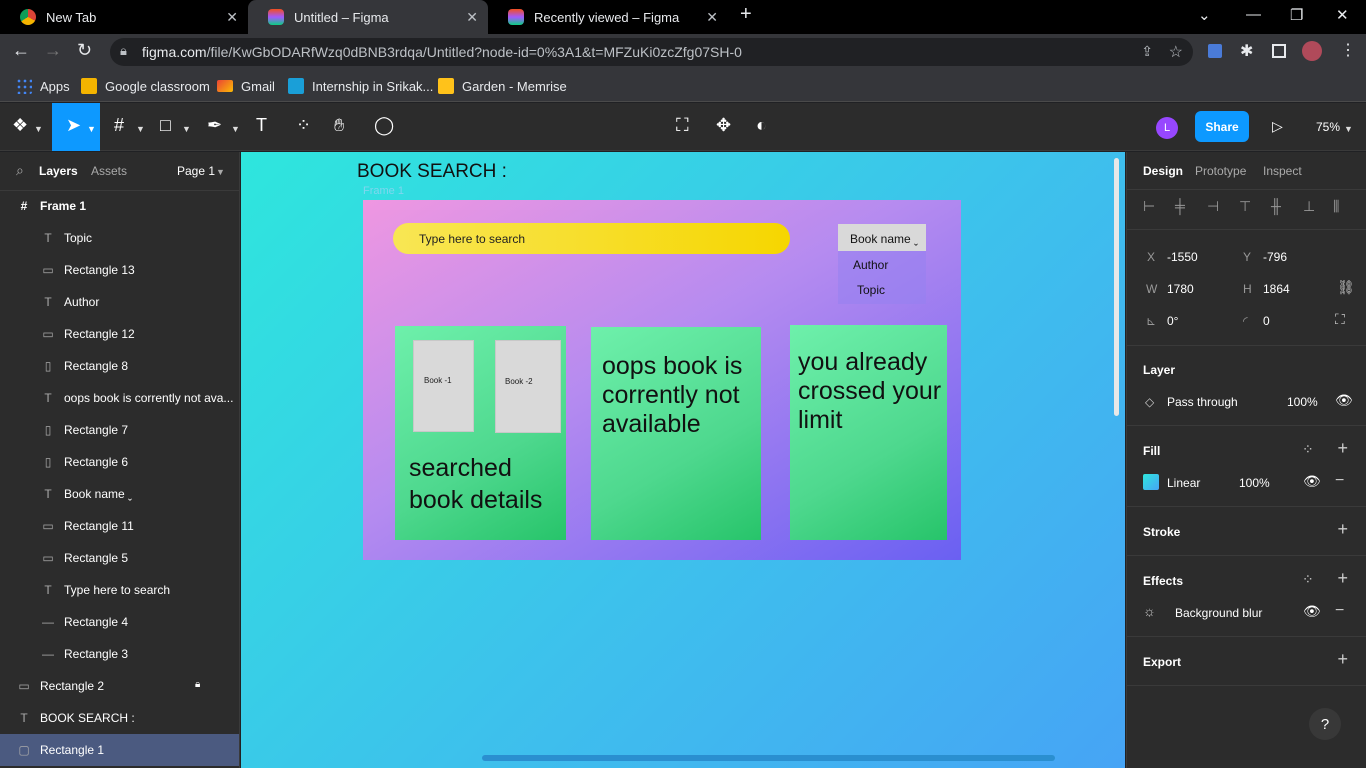 The image size is (1366, 768). What do you see at coordinates (868, 432) in the screenshot?
I see `card-limit-crossed: you already crossed your limit` at bounding box center [868, 432].